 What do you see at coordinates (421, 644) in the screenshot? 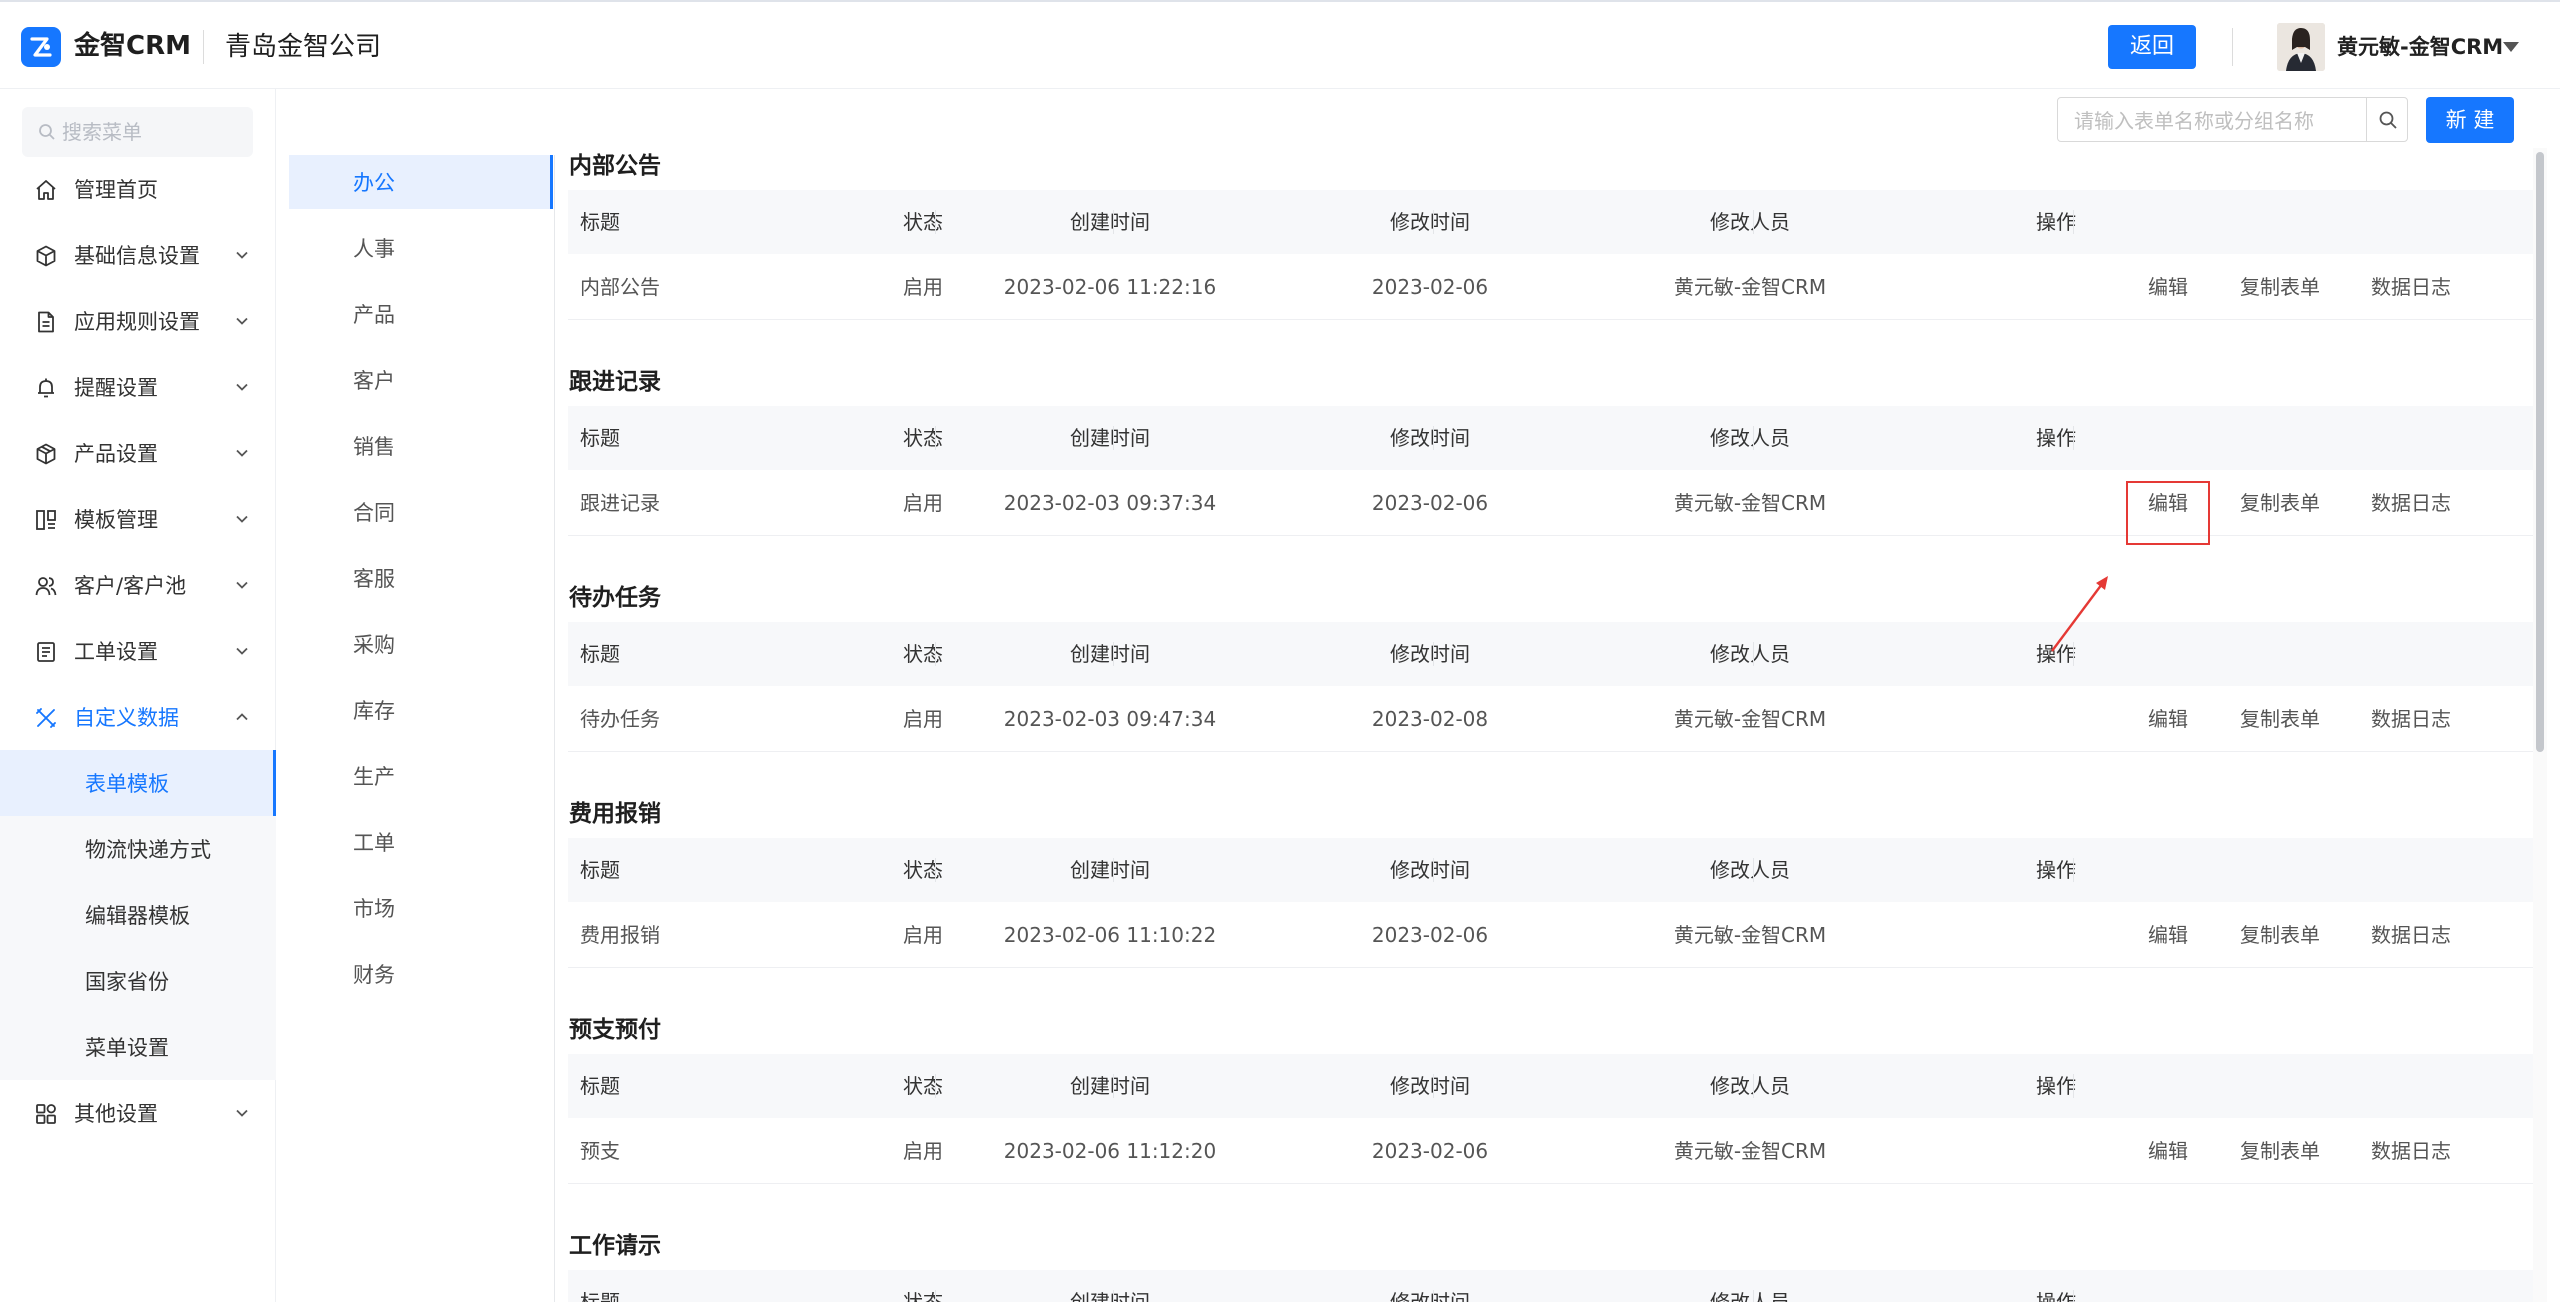
I see `category-item: 采购` at bounding box center [421, 644].